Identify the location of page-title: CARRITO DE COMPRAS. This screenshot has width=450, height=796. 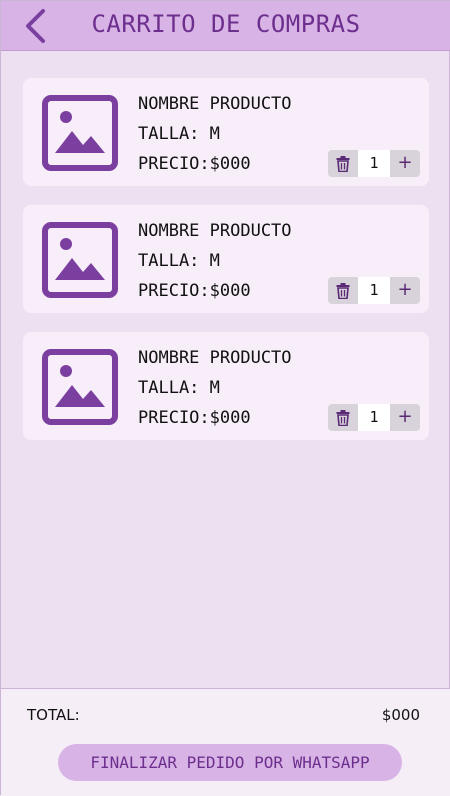
(226, 24).